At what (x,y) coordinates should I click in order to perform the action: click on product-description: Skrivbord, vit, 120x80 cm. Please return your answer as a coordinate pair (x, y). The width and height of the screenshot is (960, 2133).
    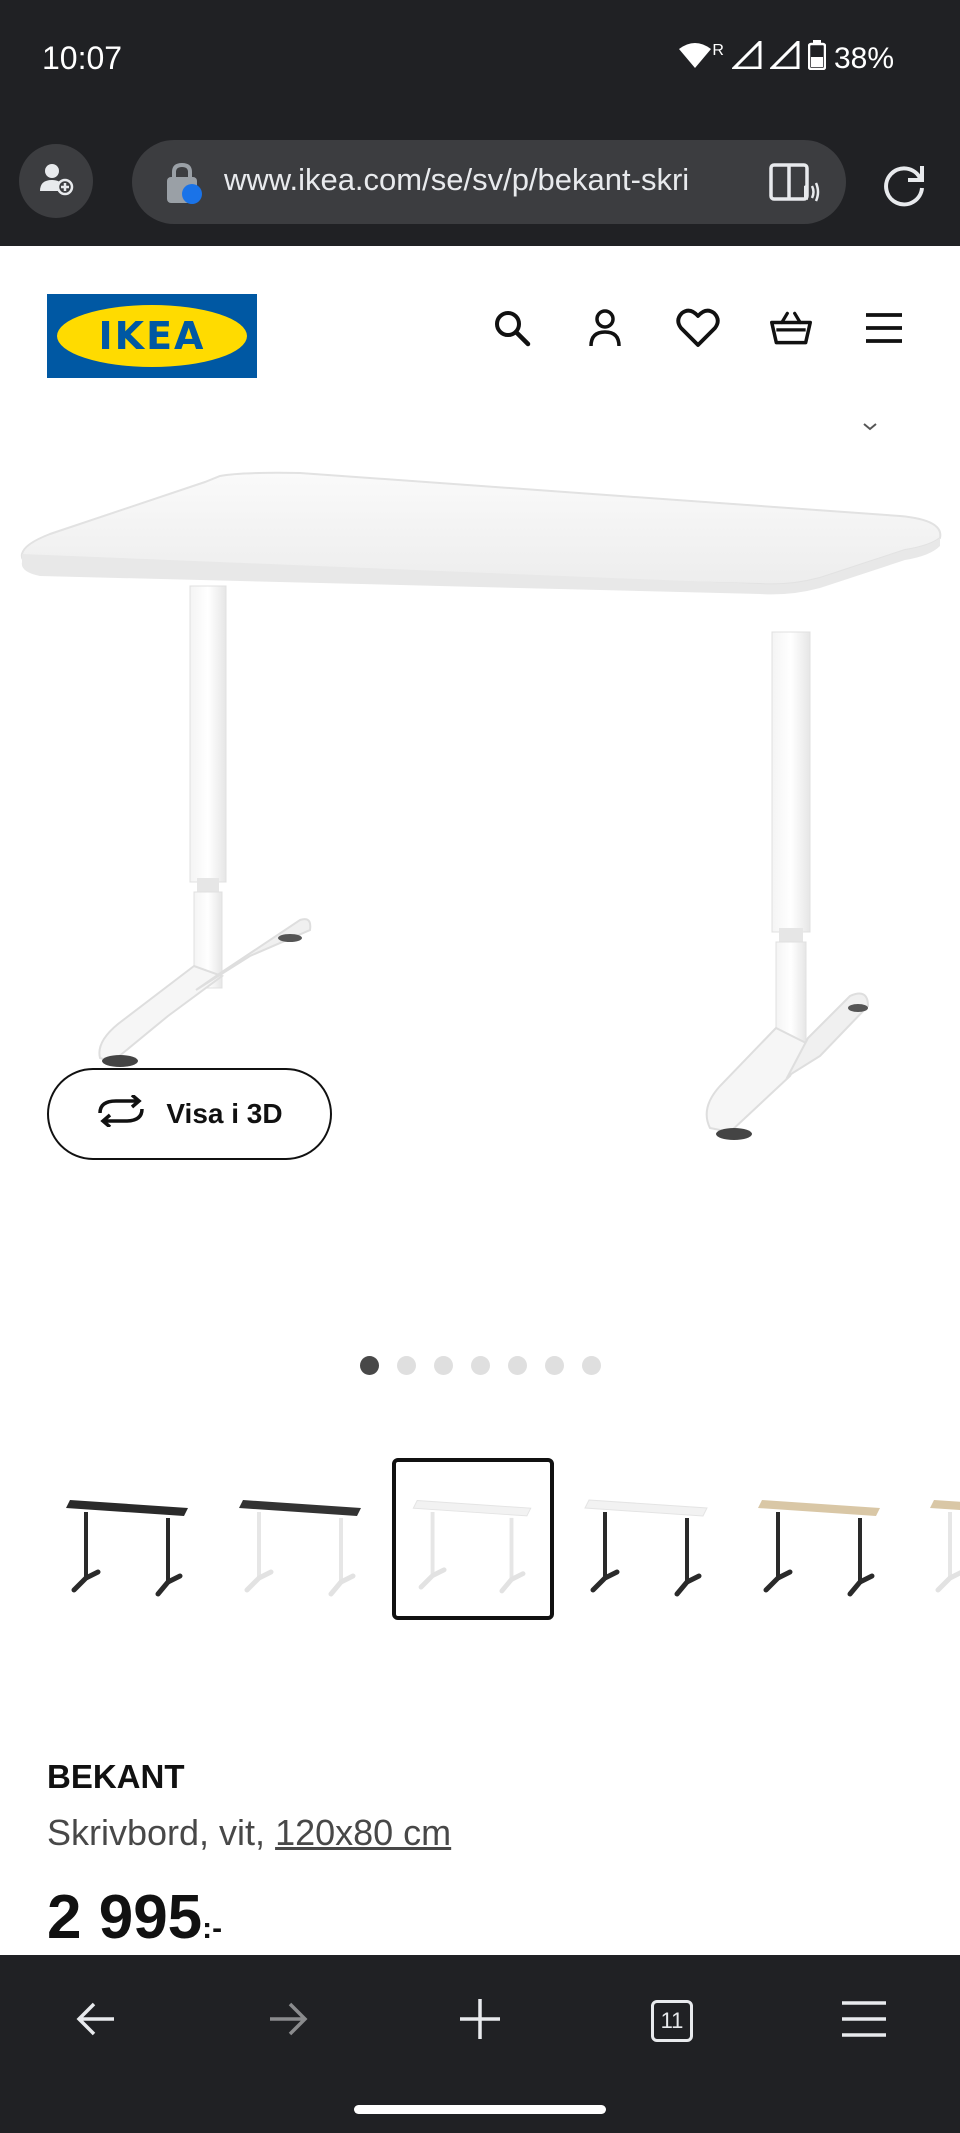
    Looking at the image, I should click on (249, 1833).